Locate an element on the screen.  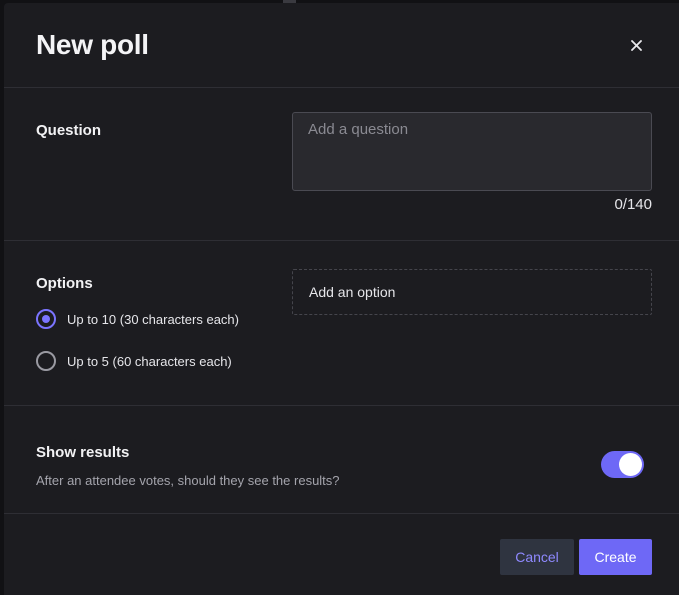
create-button: Create is located at coordinates (615, 557).